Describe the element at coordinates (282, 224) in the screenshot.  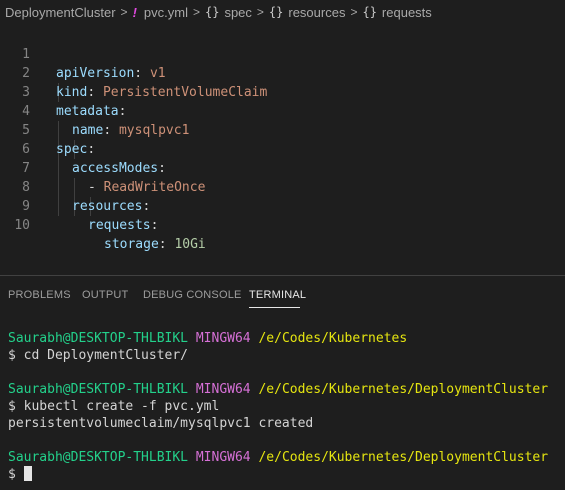
I see `code-line: 10 storage: 10Gi` at that location.